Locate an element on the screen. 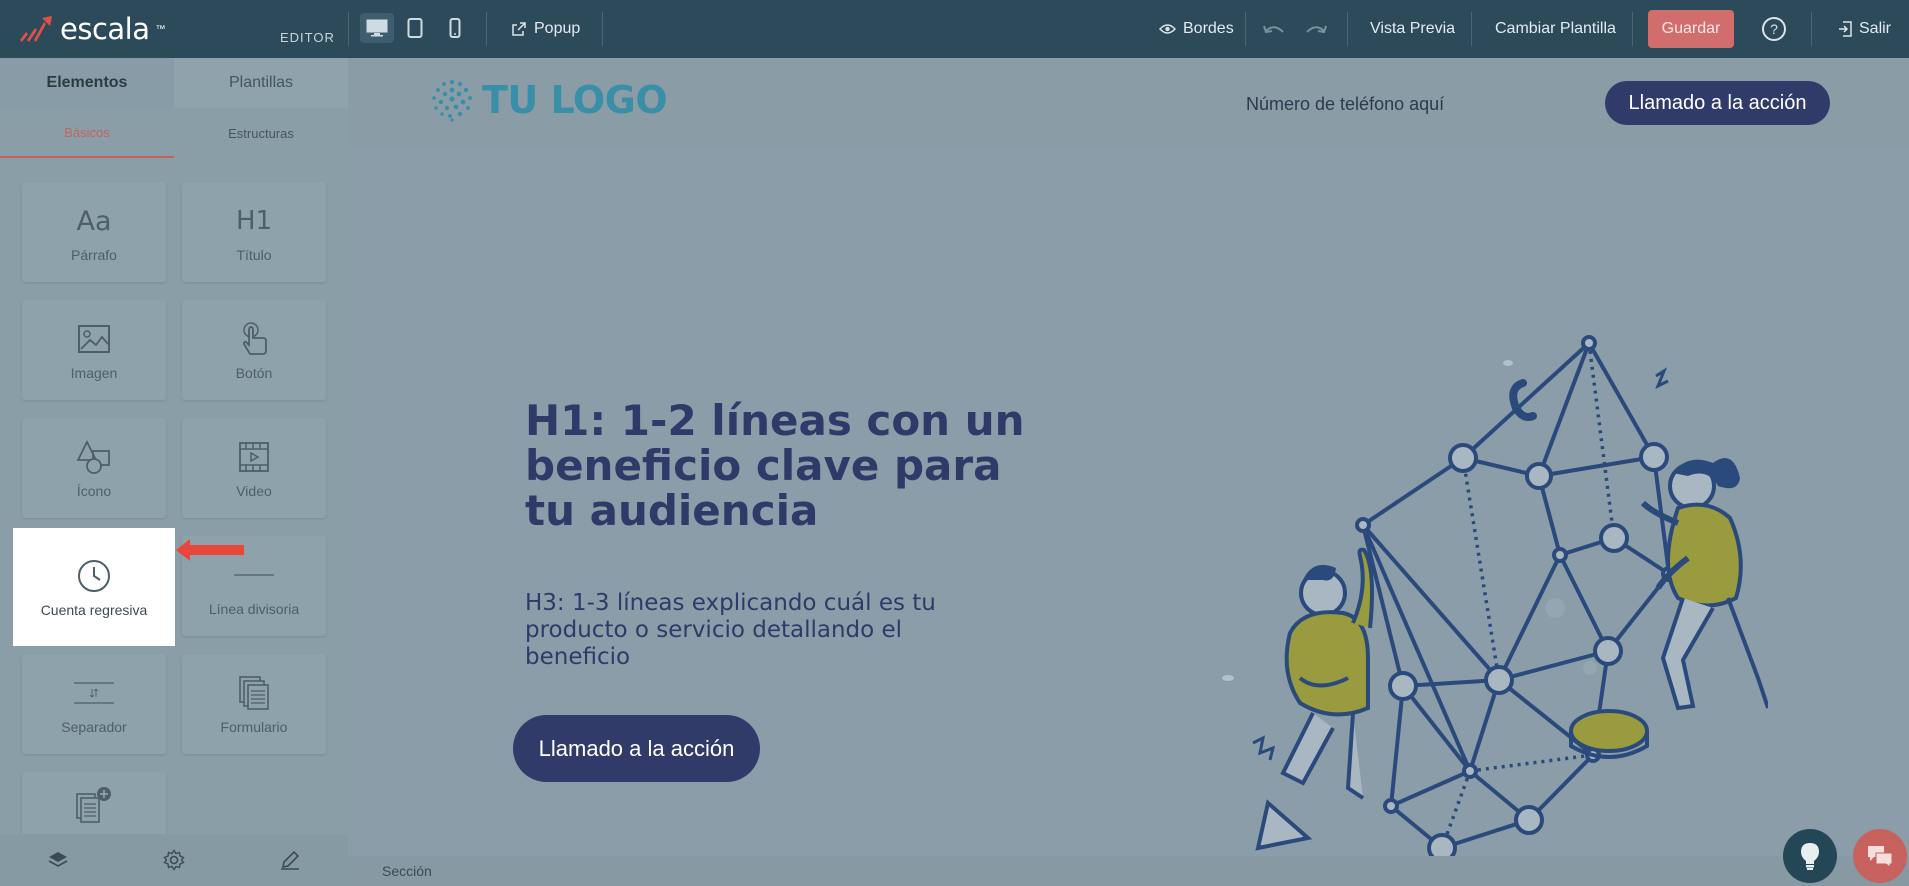  tab-plantillas: Plantillas is located at coordinates (261, 83).